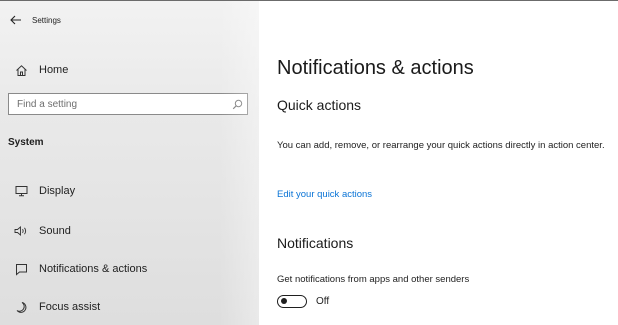 Image resolution: width=618 pixels, height=325 pixels. Describe the element at coordinates (21, 191) in the screenshot. I see `monitor-icon` at that location.